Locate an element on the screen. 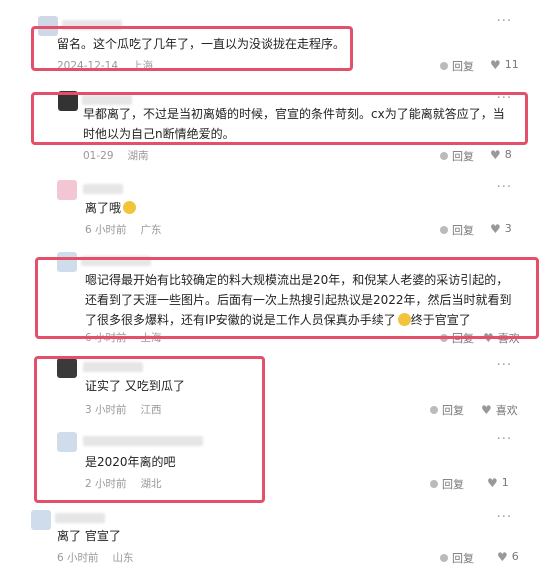  comment-text: 离了哦 is located at coordinates (111, 208).